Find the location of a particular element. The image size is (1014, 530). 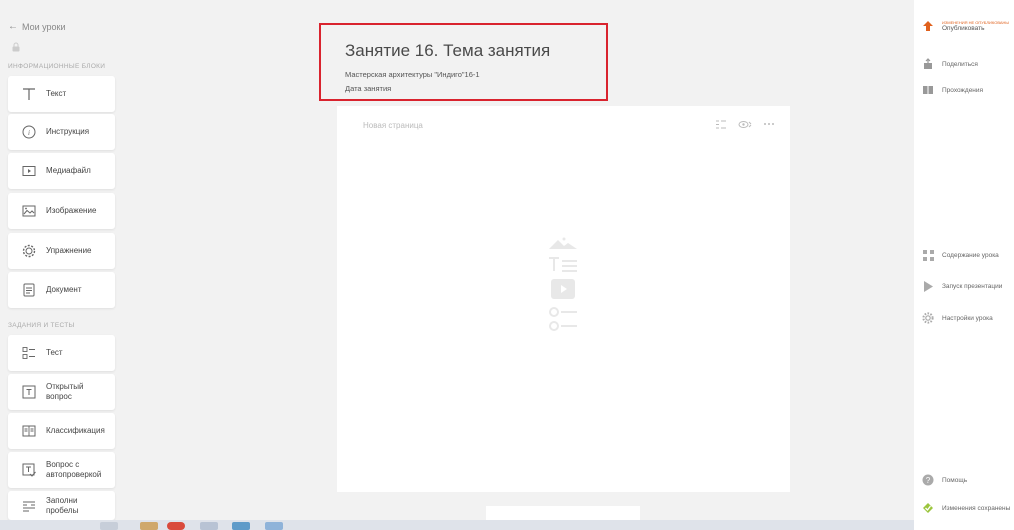

lesson-contents-label: Содержание урока is located at coordinates (970, 255).